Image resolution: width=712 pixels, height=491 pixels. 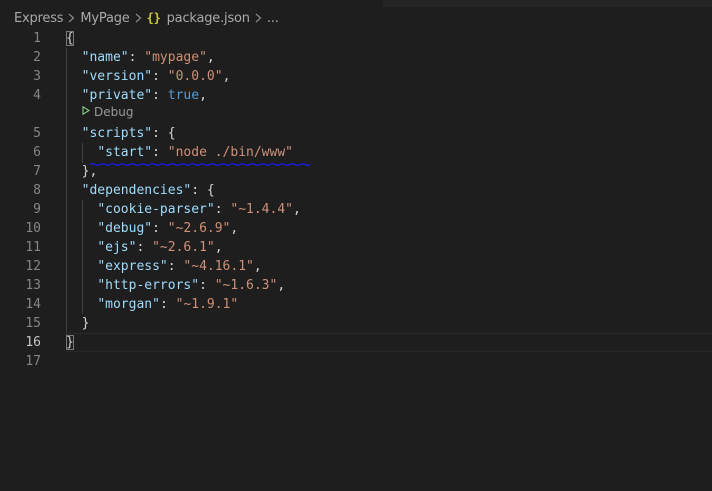 I want to click on code-line: 2 "name": "mypage",, so click(x=356, y=57).